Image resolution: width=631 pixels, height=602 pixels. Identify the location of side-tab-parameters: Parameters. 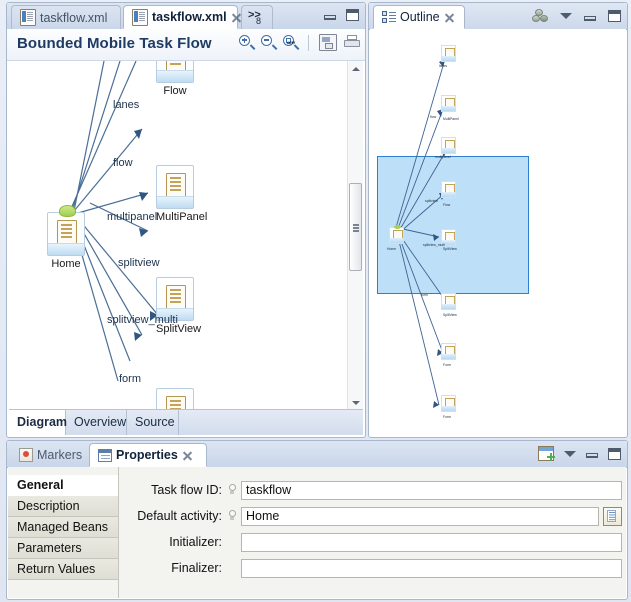
(63, 548).